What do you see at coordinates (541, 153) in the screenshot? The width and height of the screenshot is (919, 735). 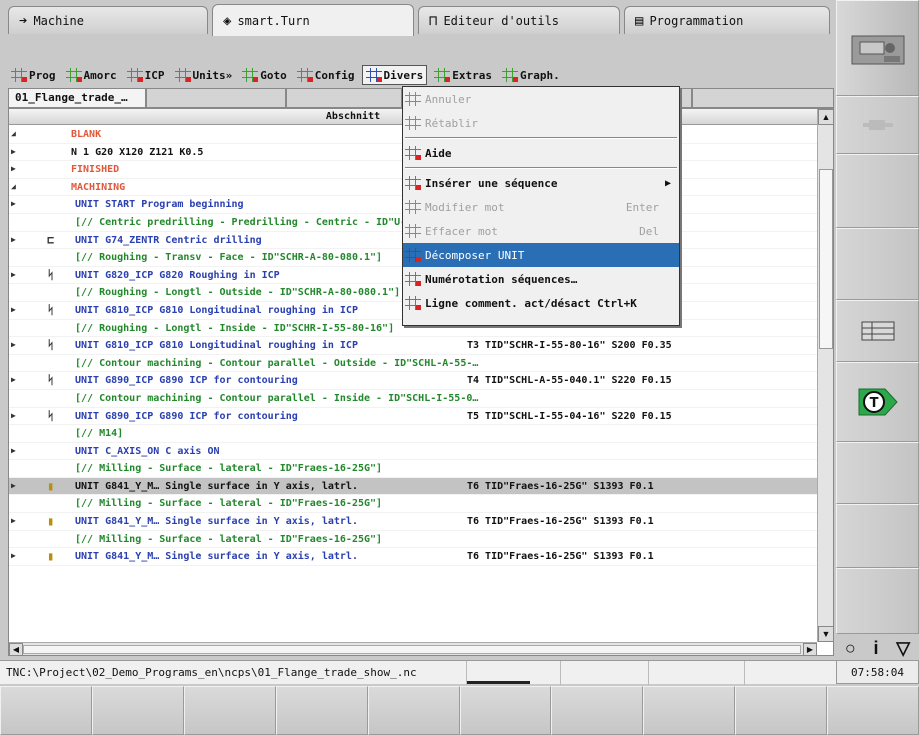 I see `menu-item-aide: Aide` at bounding box center [541, 153].